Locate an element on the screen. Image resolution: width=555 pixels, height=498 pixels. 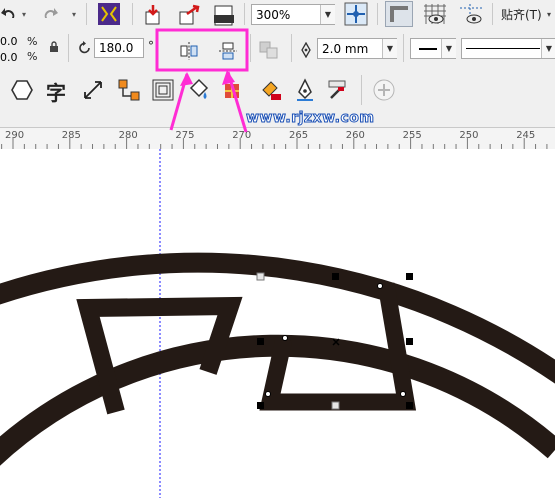
polygon-tool-icon is located at coordinates (22, 90).